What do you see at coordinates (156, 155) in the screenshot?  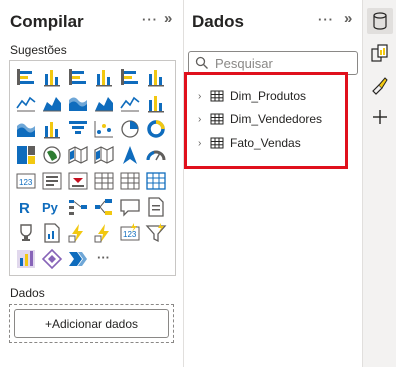 I see `gauge-icon` at bounding box center [156, 155].